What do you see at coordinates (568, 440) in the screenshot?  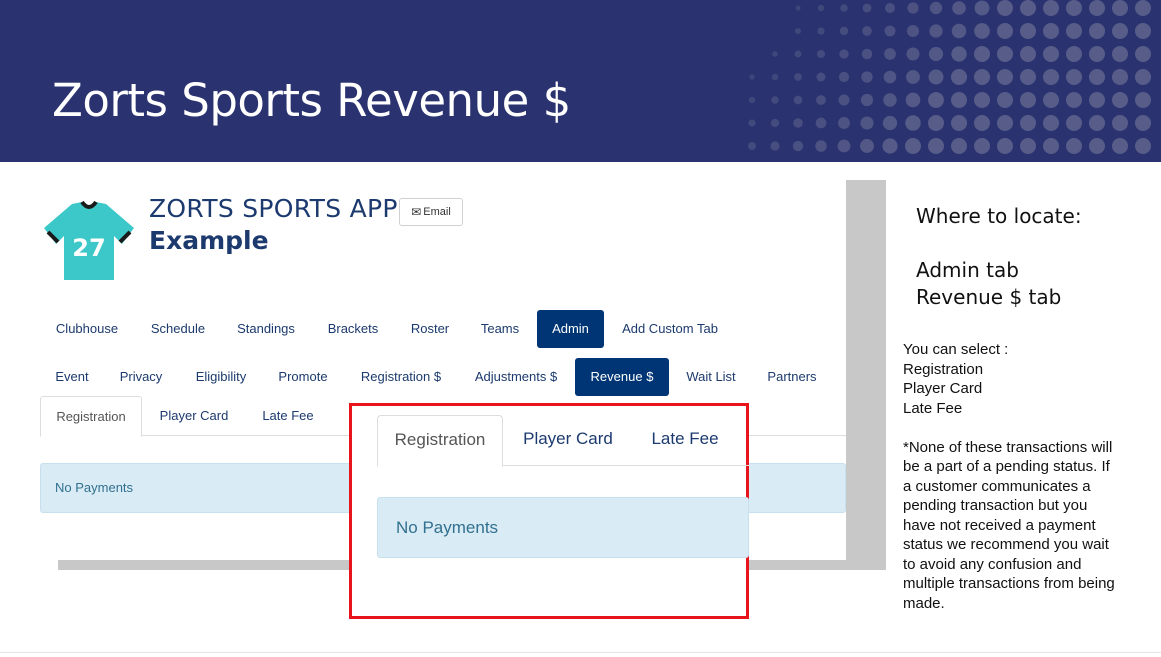 I see `zoom-tab-player-card: Player Card` at bounding box center [568, 440].